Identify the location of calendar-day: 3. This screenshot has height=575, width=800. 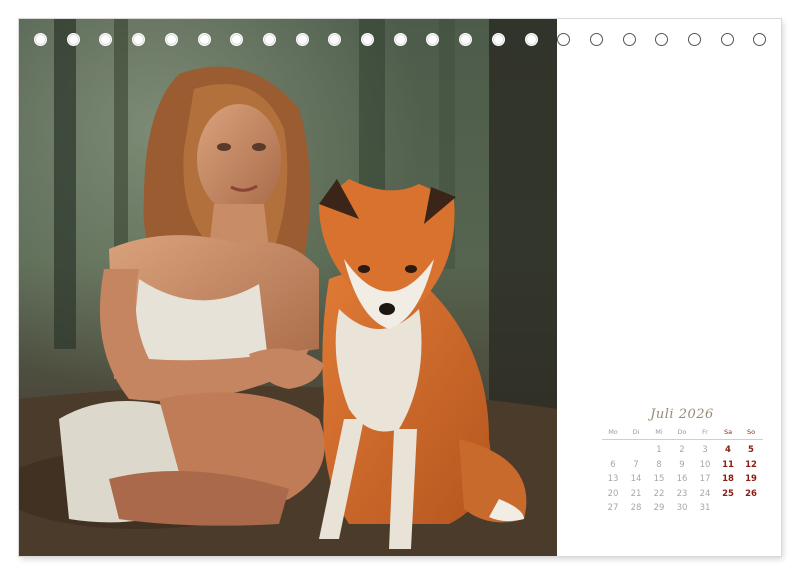
(705, 450).